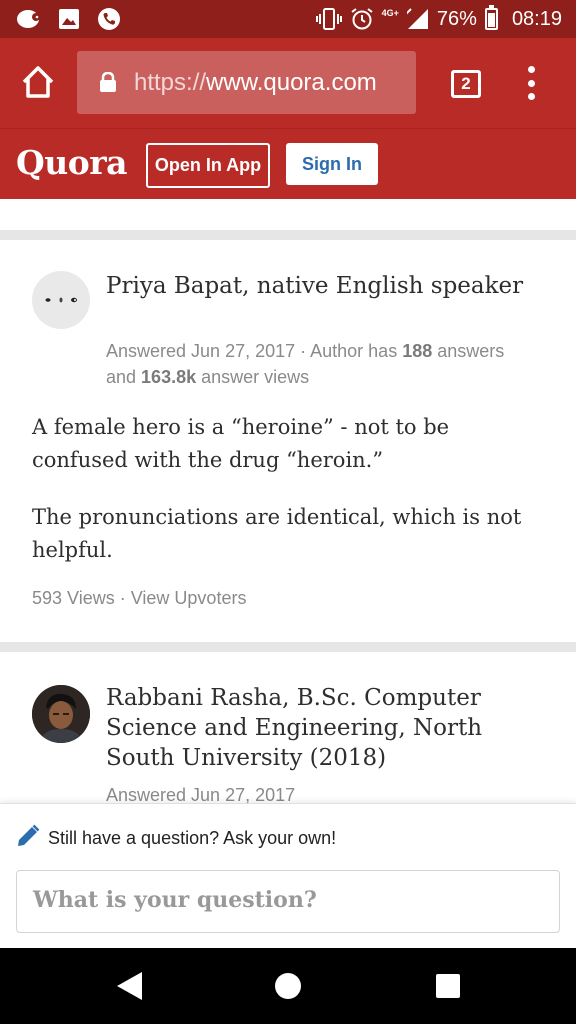  I want to click on phone-notification-icon, so click(109, 19).